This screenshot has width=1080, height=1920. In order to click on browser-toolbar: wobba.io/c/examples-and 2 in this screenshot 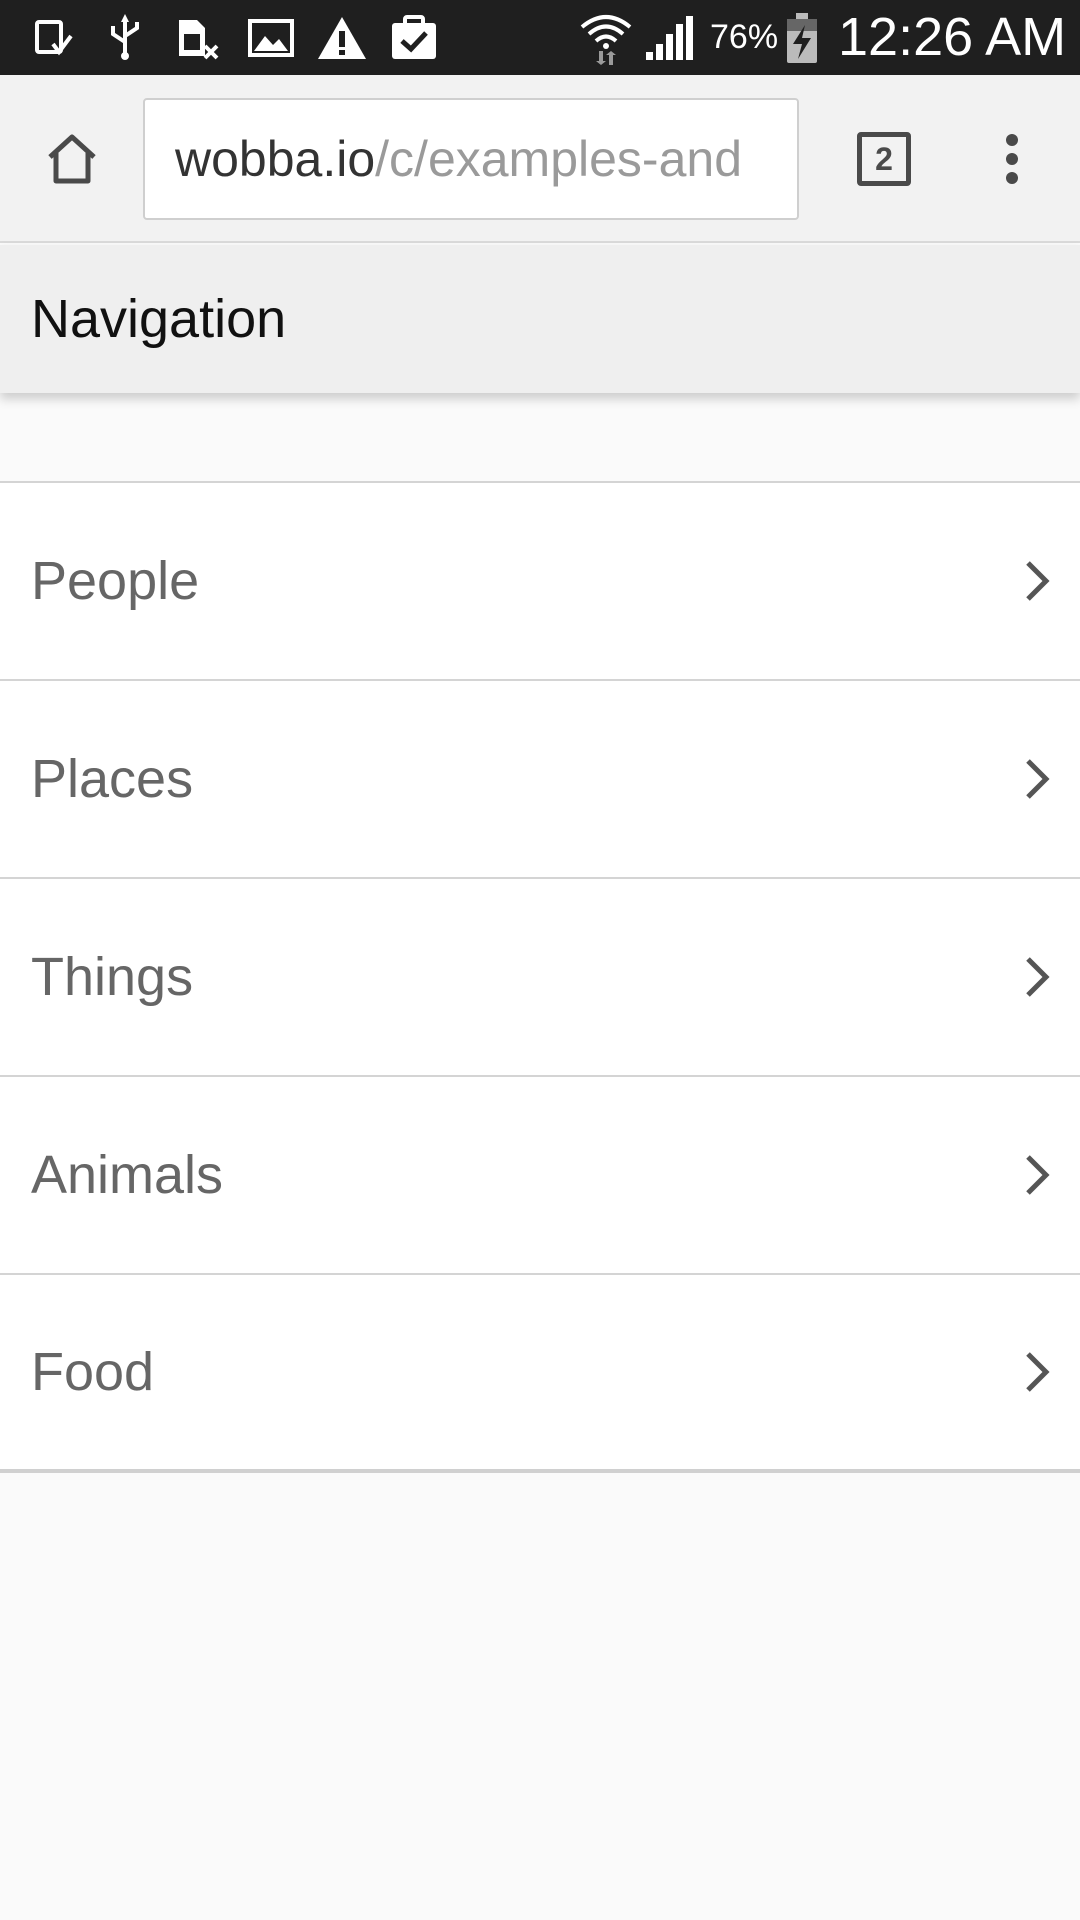, I will do `click(540, 159)`.